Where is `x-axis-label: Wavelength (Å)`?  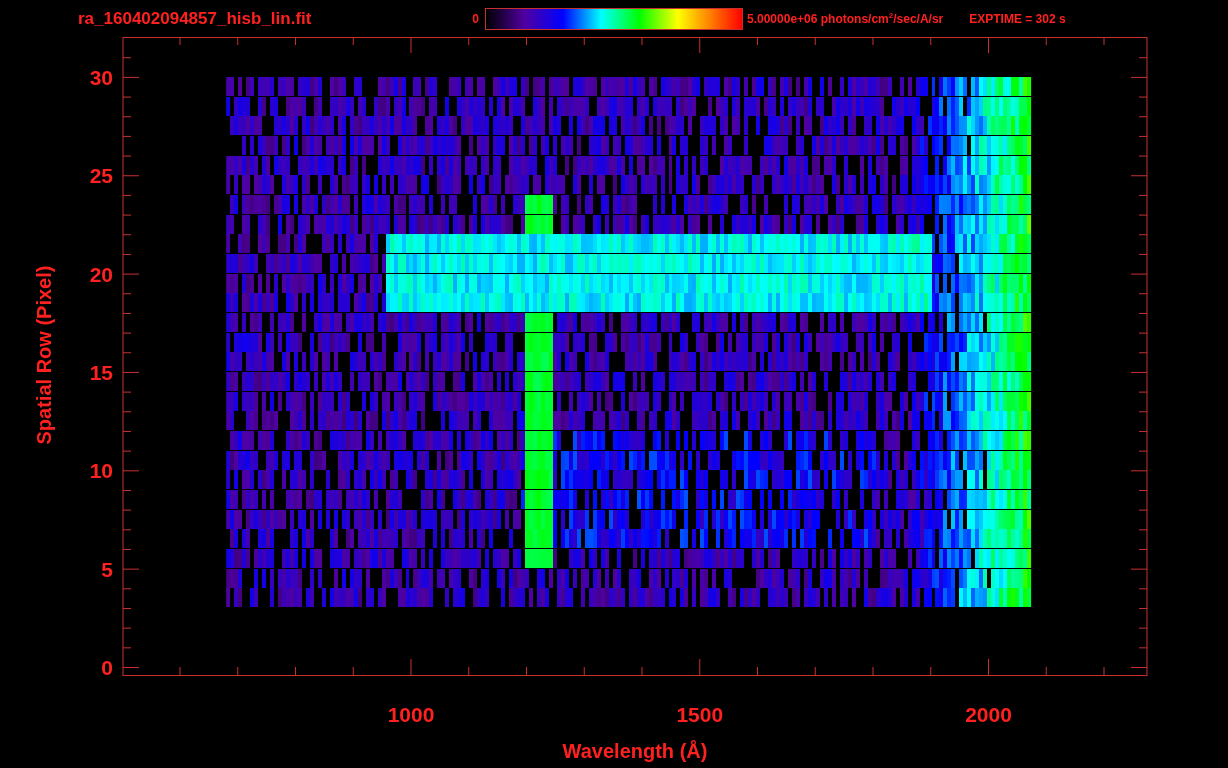
x-axis-label: Wavelength (Å) is located at coordinates (635, 751).